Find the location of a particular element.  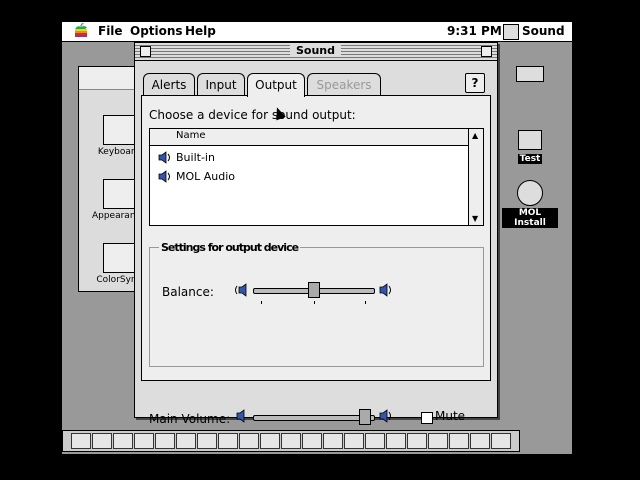

hard-disk-icon is located at coordinates (530, 74).